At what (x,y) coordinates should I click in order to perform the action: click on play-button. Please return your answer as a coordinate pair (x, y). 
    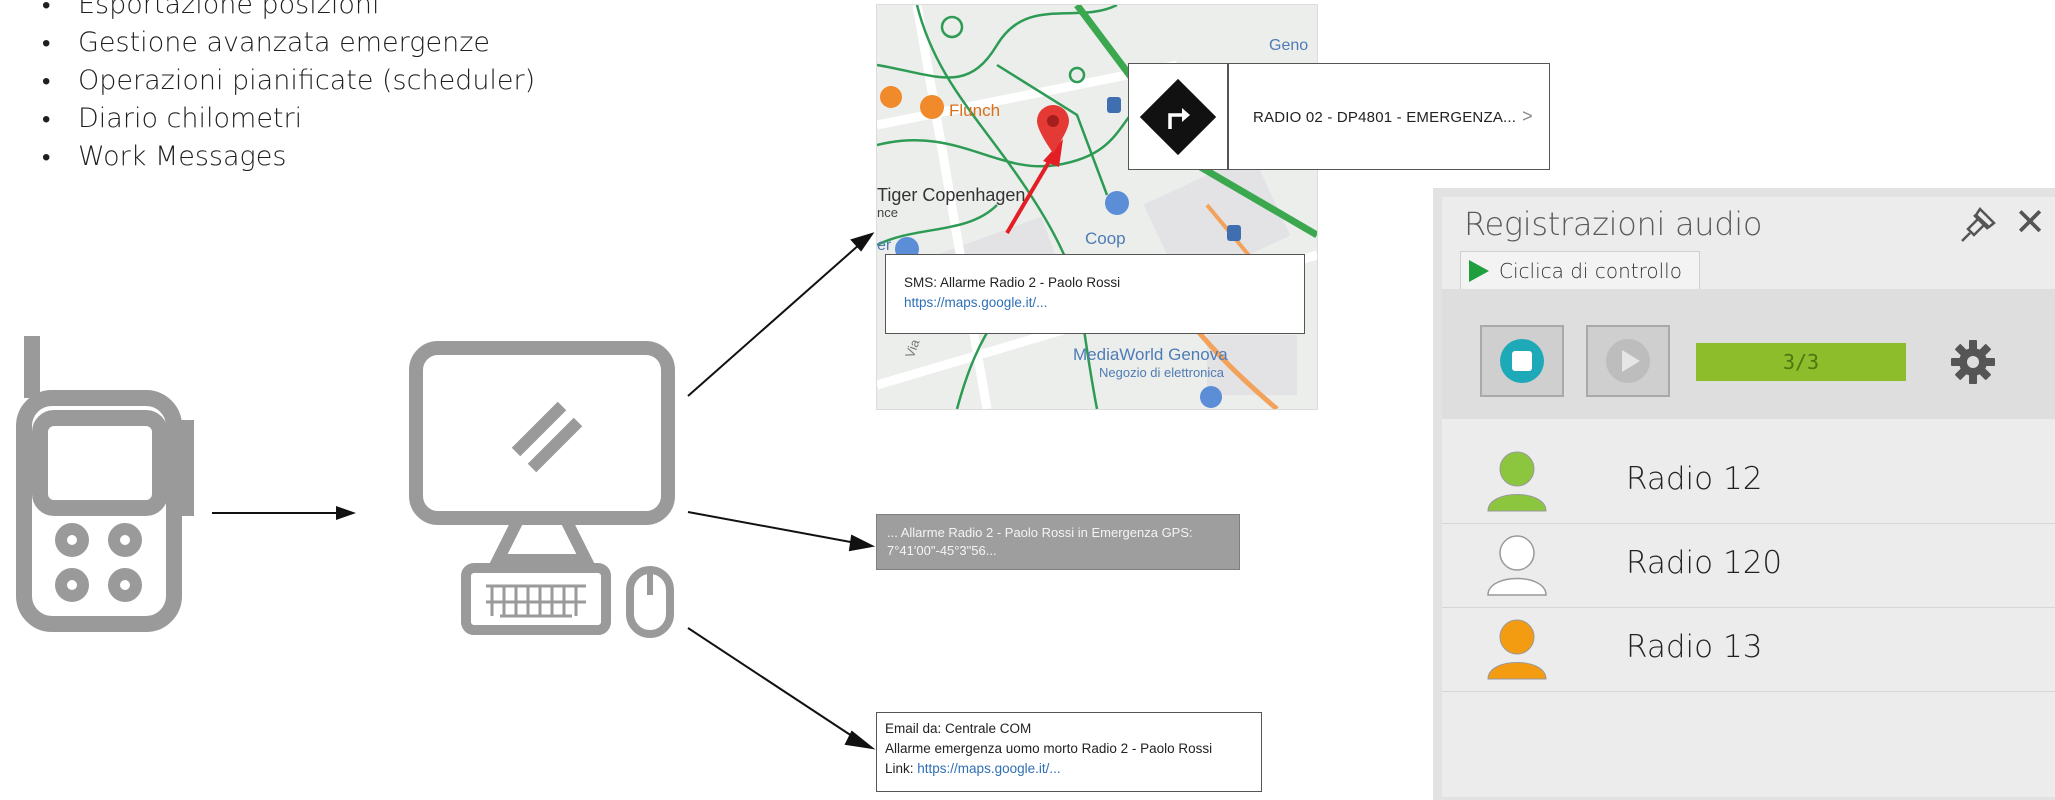
    Looking at the image, I should click on (1628, 361).